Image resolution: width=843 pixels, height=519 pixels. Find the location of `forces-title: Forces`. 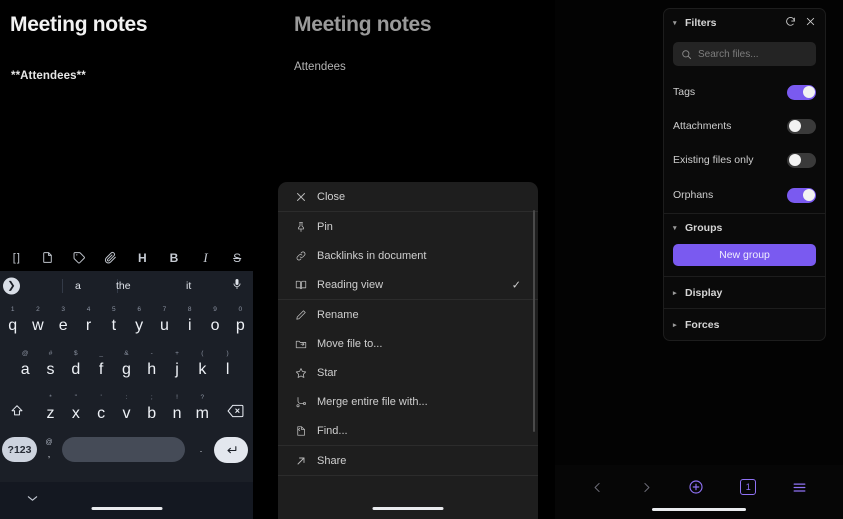

forces-title: Forces is located at coordinates (702, 324).